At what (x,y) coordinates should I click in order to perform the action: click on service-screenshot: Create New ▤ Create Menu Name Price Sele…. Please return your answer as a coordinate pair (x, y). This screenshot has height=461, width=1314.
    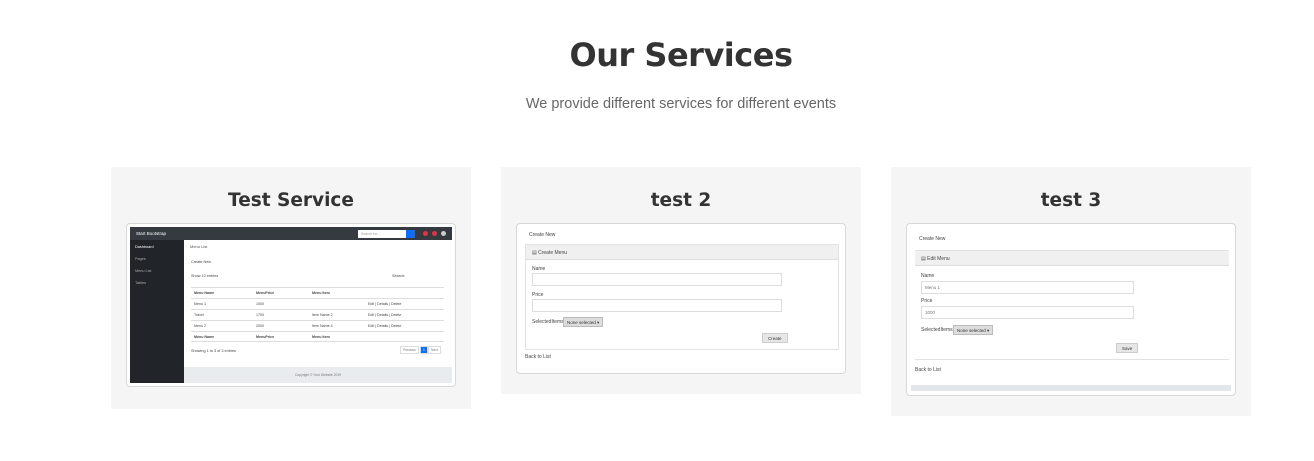
    Looking at the image, I should click on (681, 298).